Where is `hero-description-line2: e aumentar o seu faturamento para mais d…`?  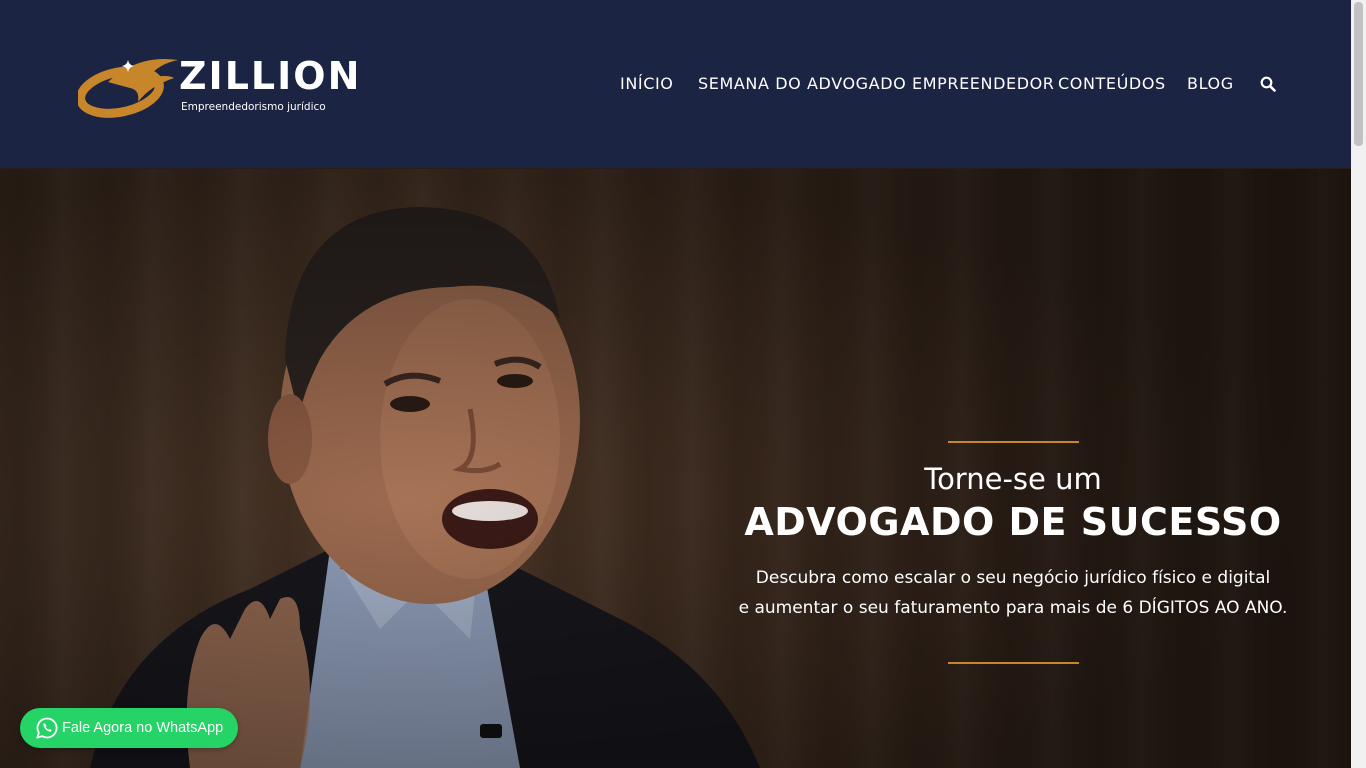 hero-description-line2: e aumentar o seu faturamento para mais d… is located at coordinates (1013, 608).